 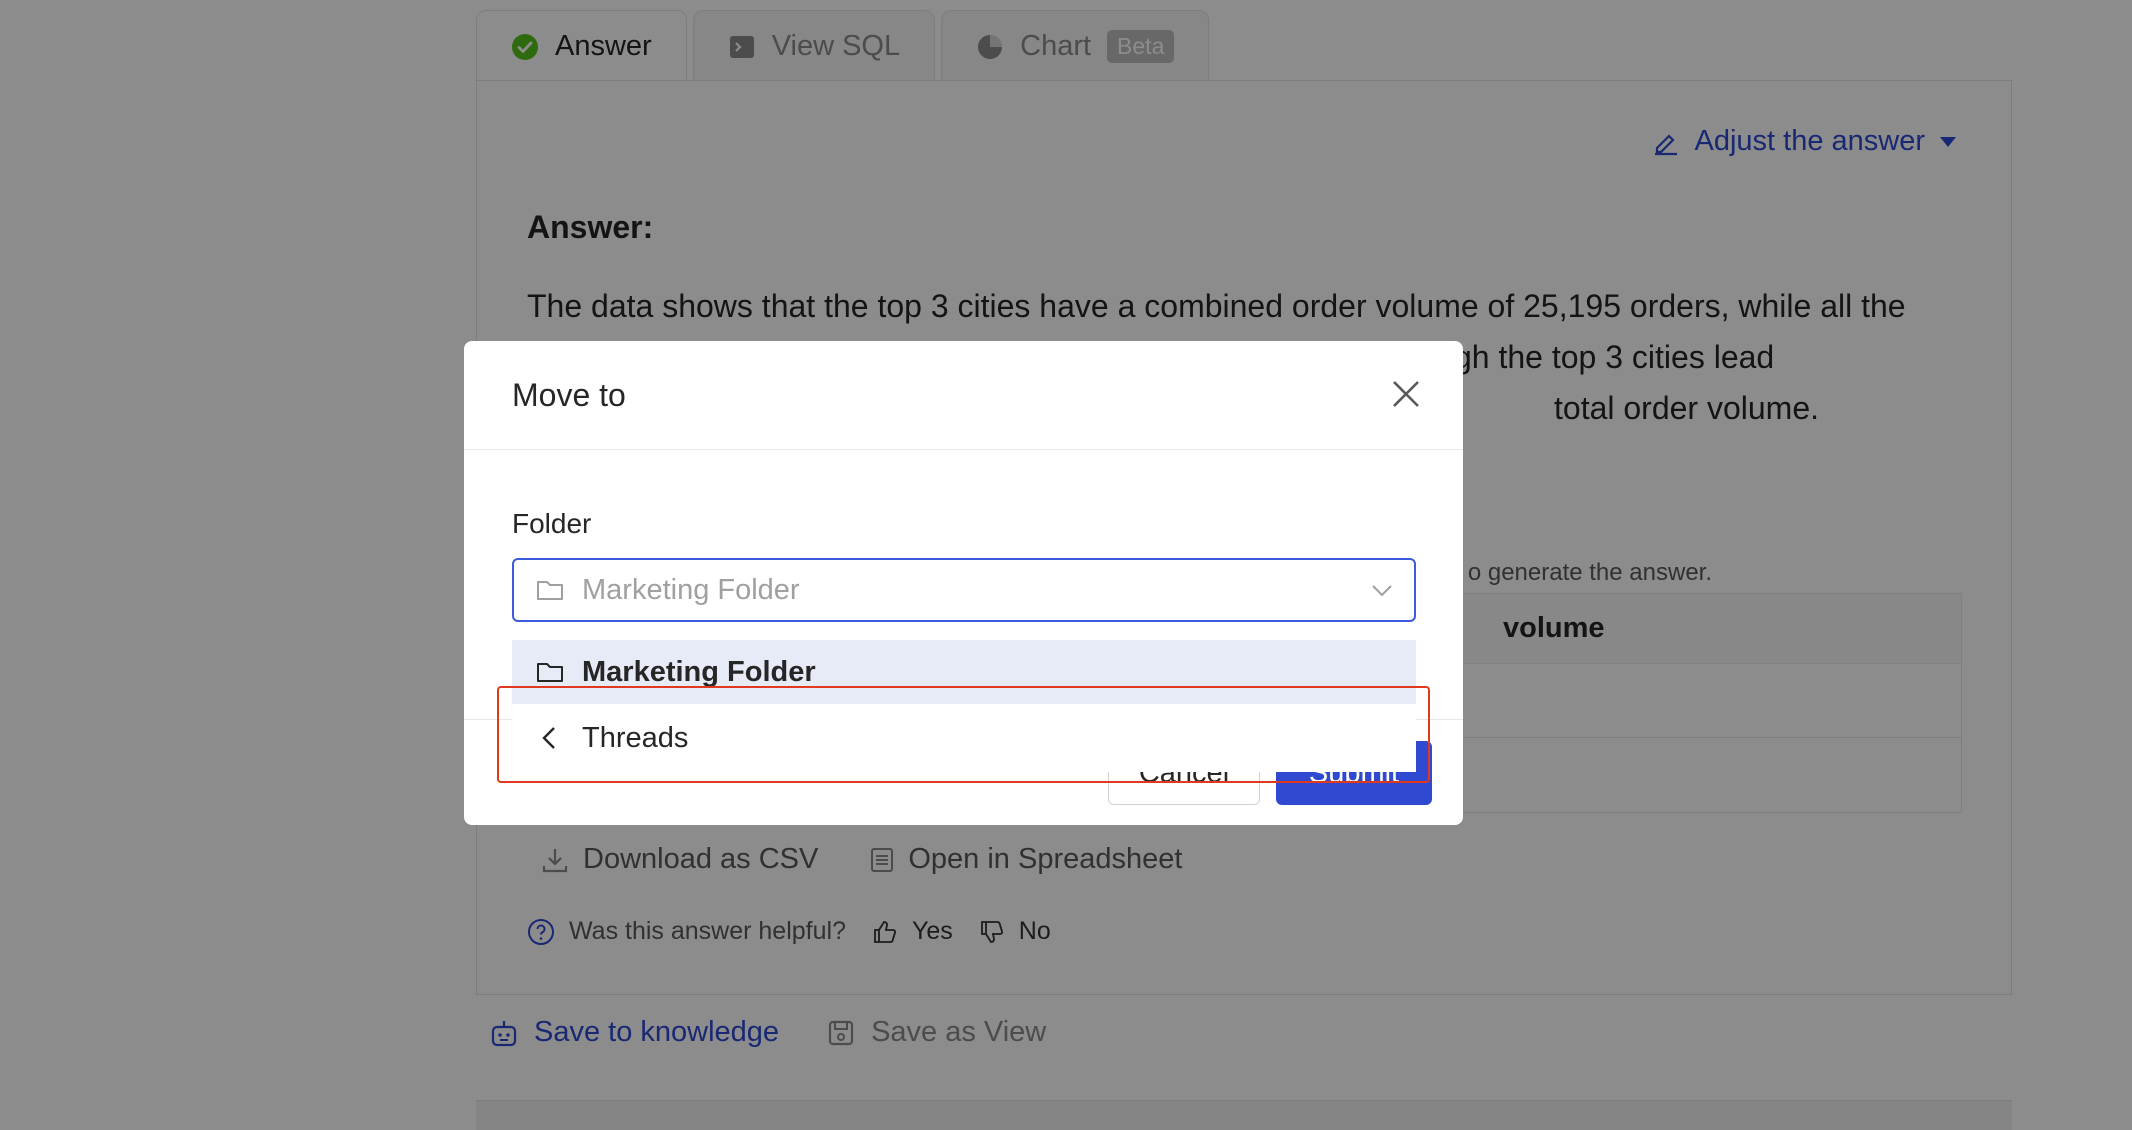 I want to click on close-icon, so click(x=1406, y=394).